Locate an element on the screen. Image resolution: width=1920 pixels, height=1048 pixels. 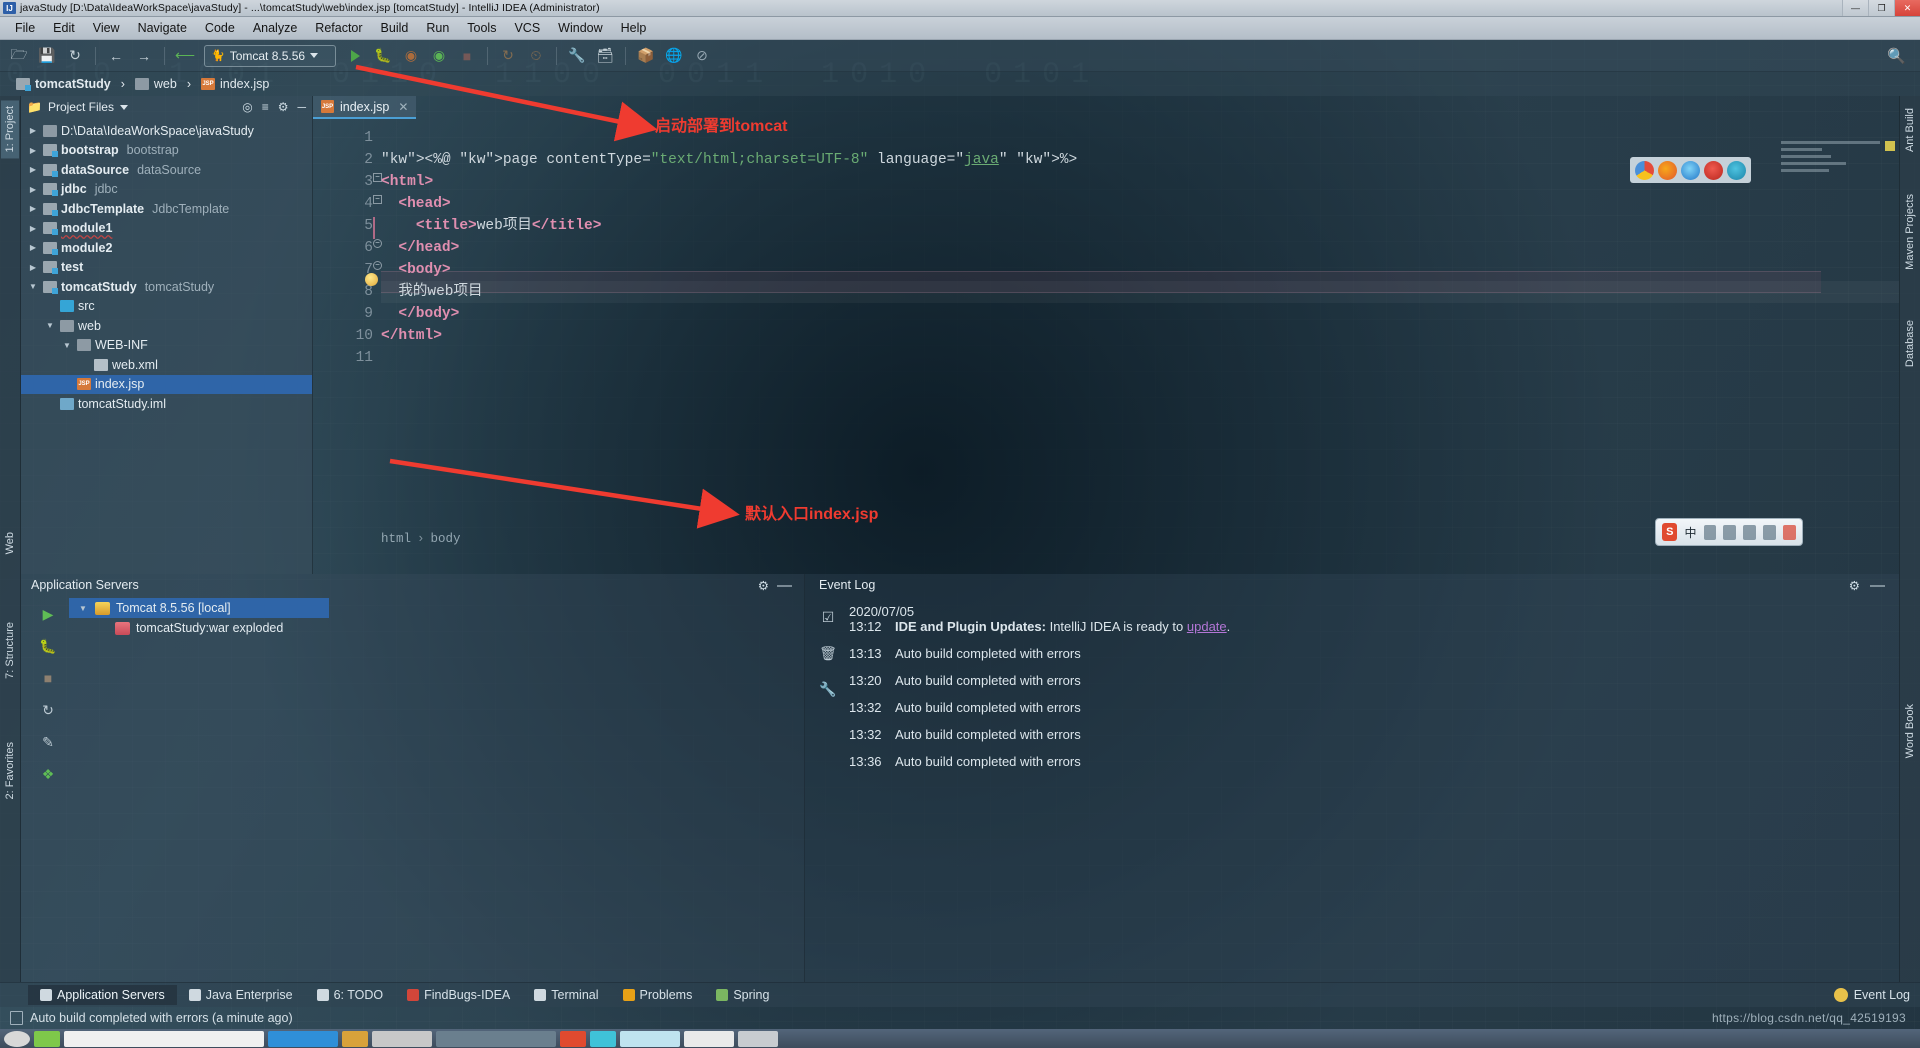
editor-breadcrumb-html: html is located at coordinates (396, 539).